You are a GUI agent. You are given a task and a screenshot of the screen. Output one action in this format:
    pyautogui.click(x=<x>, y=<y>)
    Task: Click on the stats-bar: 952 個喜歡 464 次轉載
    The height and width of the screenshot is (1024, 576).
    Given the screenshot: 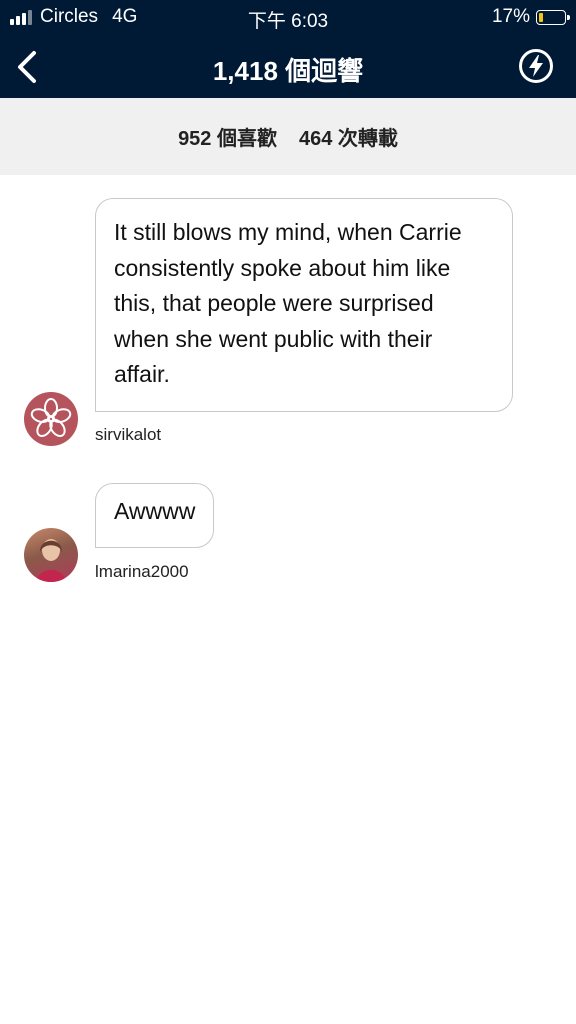 What is the action you would take?
    pyautogui.click(x=288, y=136)
    